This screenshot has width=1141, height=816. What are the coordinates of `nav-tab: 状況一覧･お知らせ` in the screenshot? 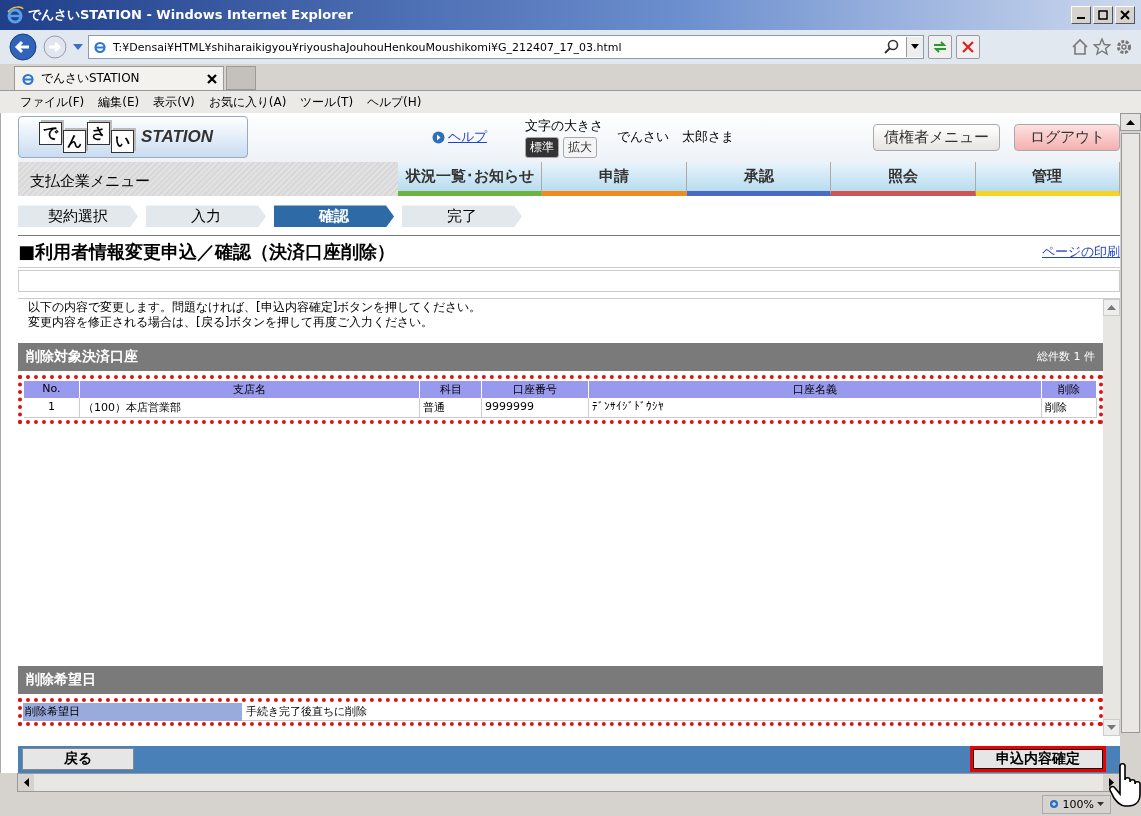 It's located at (470, 178).